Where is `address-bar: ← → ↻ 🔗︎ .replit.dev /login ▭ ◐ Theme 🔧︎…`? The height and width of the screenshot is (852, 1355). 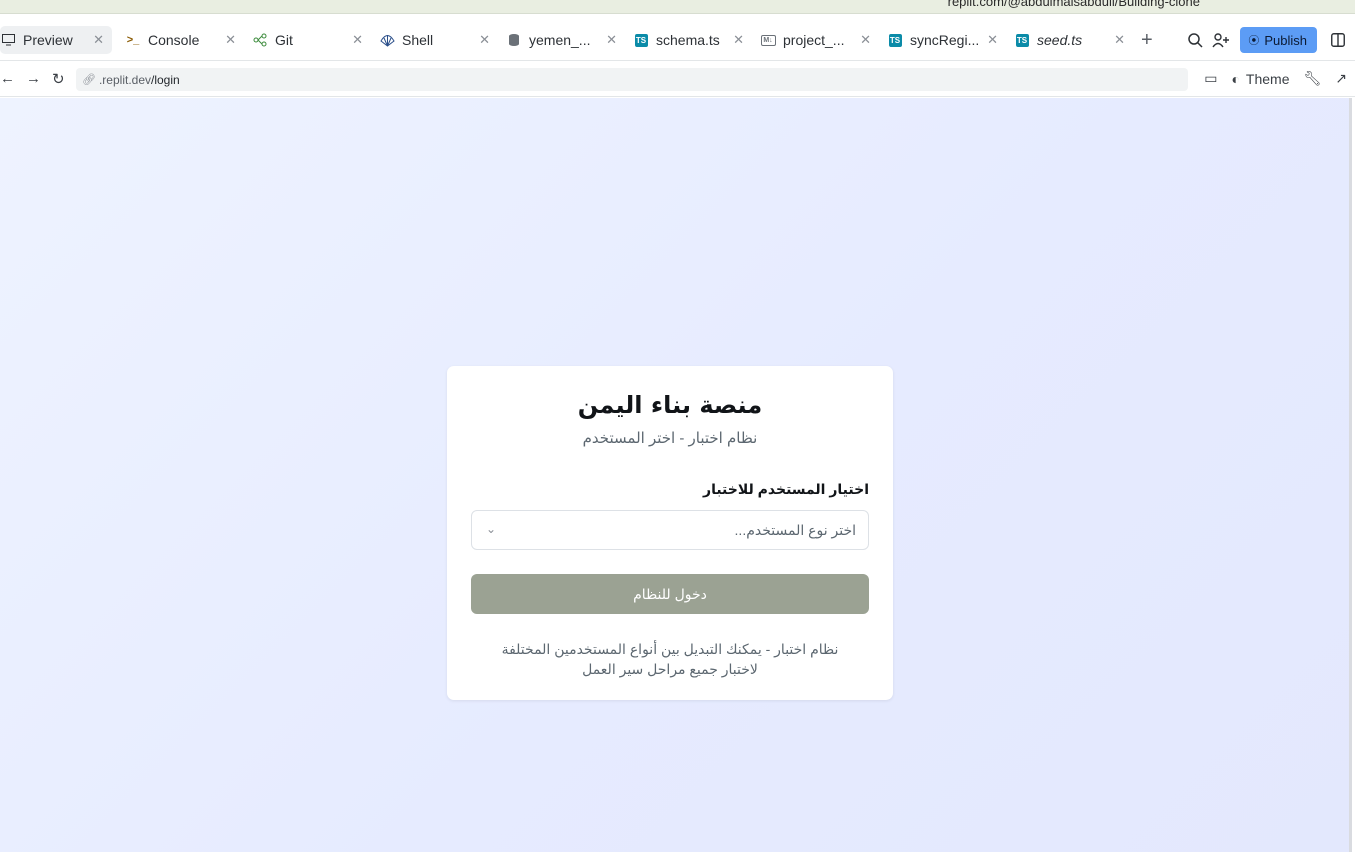
address-bar: ← → ↻ 🔗︎ .replit.dev /login ▭ ◐ Theme 🔧︎… is located at coordinates (677, 79).